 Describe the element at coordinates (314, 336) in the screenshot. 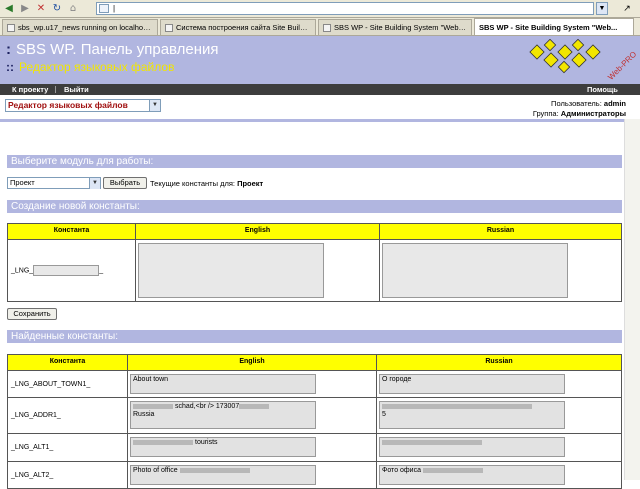

I see `found-heading: Найденные константы:` at that location.